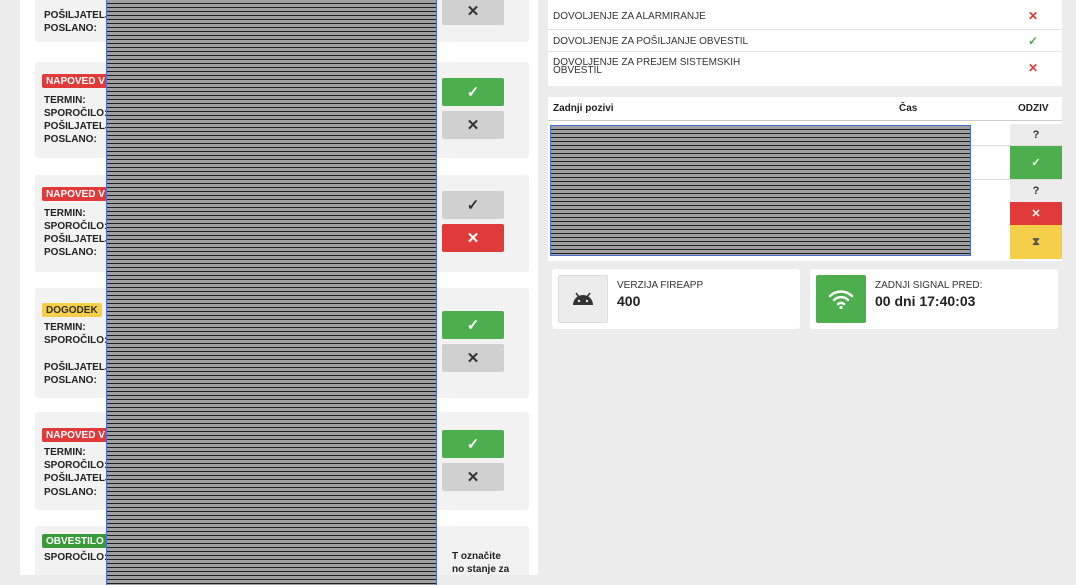  I want to click on app-version-value: 400, so click(629, 301).